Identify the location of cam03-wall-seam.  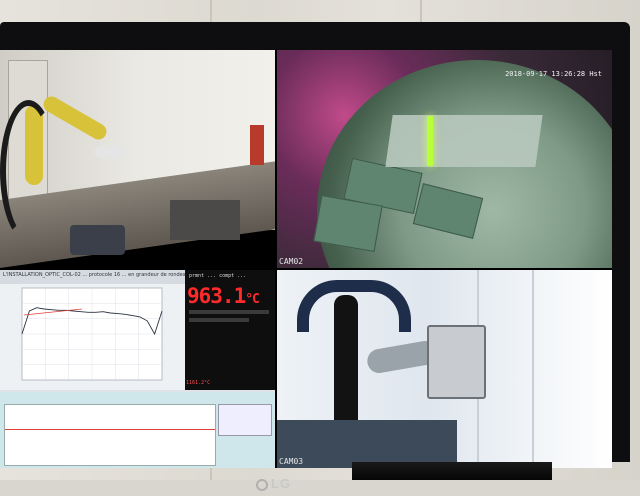
(533, 369).